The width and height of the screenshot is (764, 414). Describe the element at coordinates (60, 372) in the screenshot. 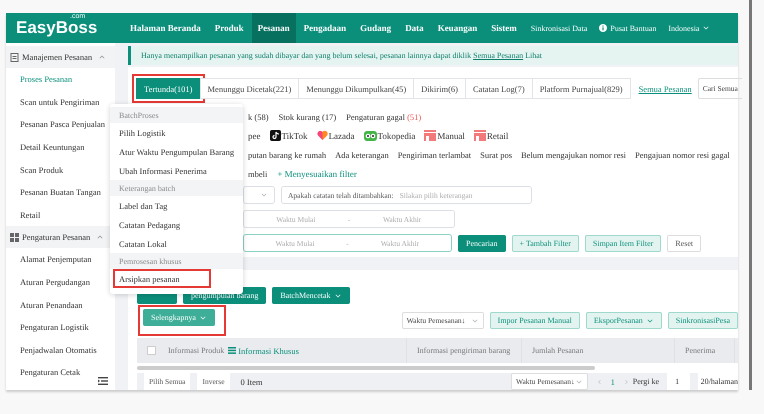

I see `sidebar-item: Pengaturan Cetak` at that location.